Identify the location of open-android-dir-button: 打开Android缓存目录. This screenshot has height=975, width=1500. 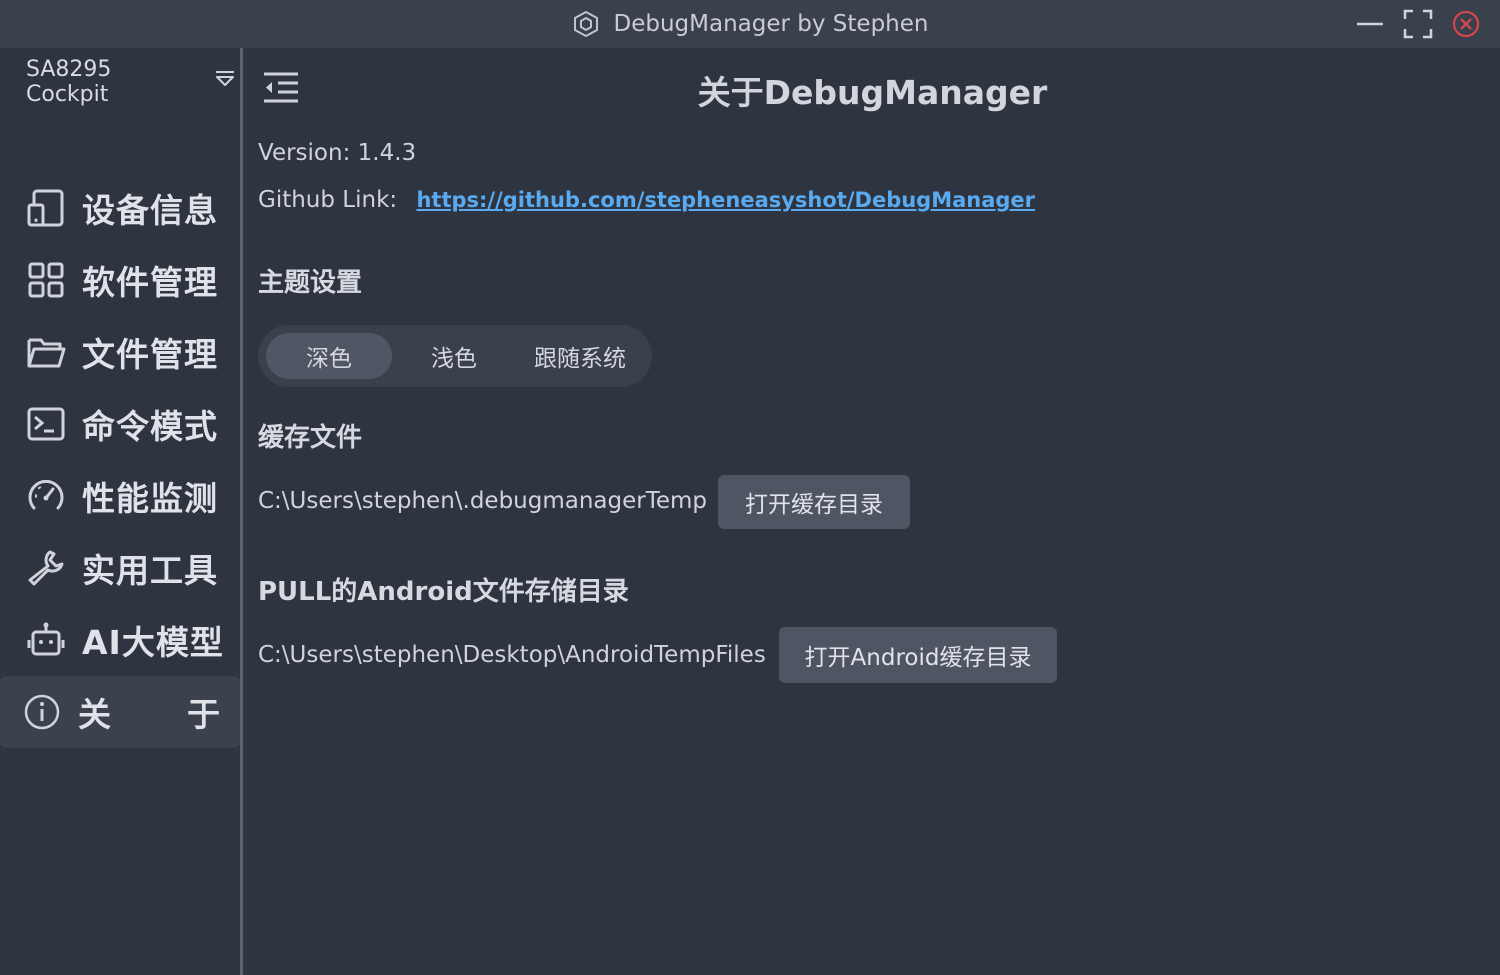
(918, 655).